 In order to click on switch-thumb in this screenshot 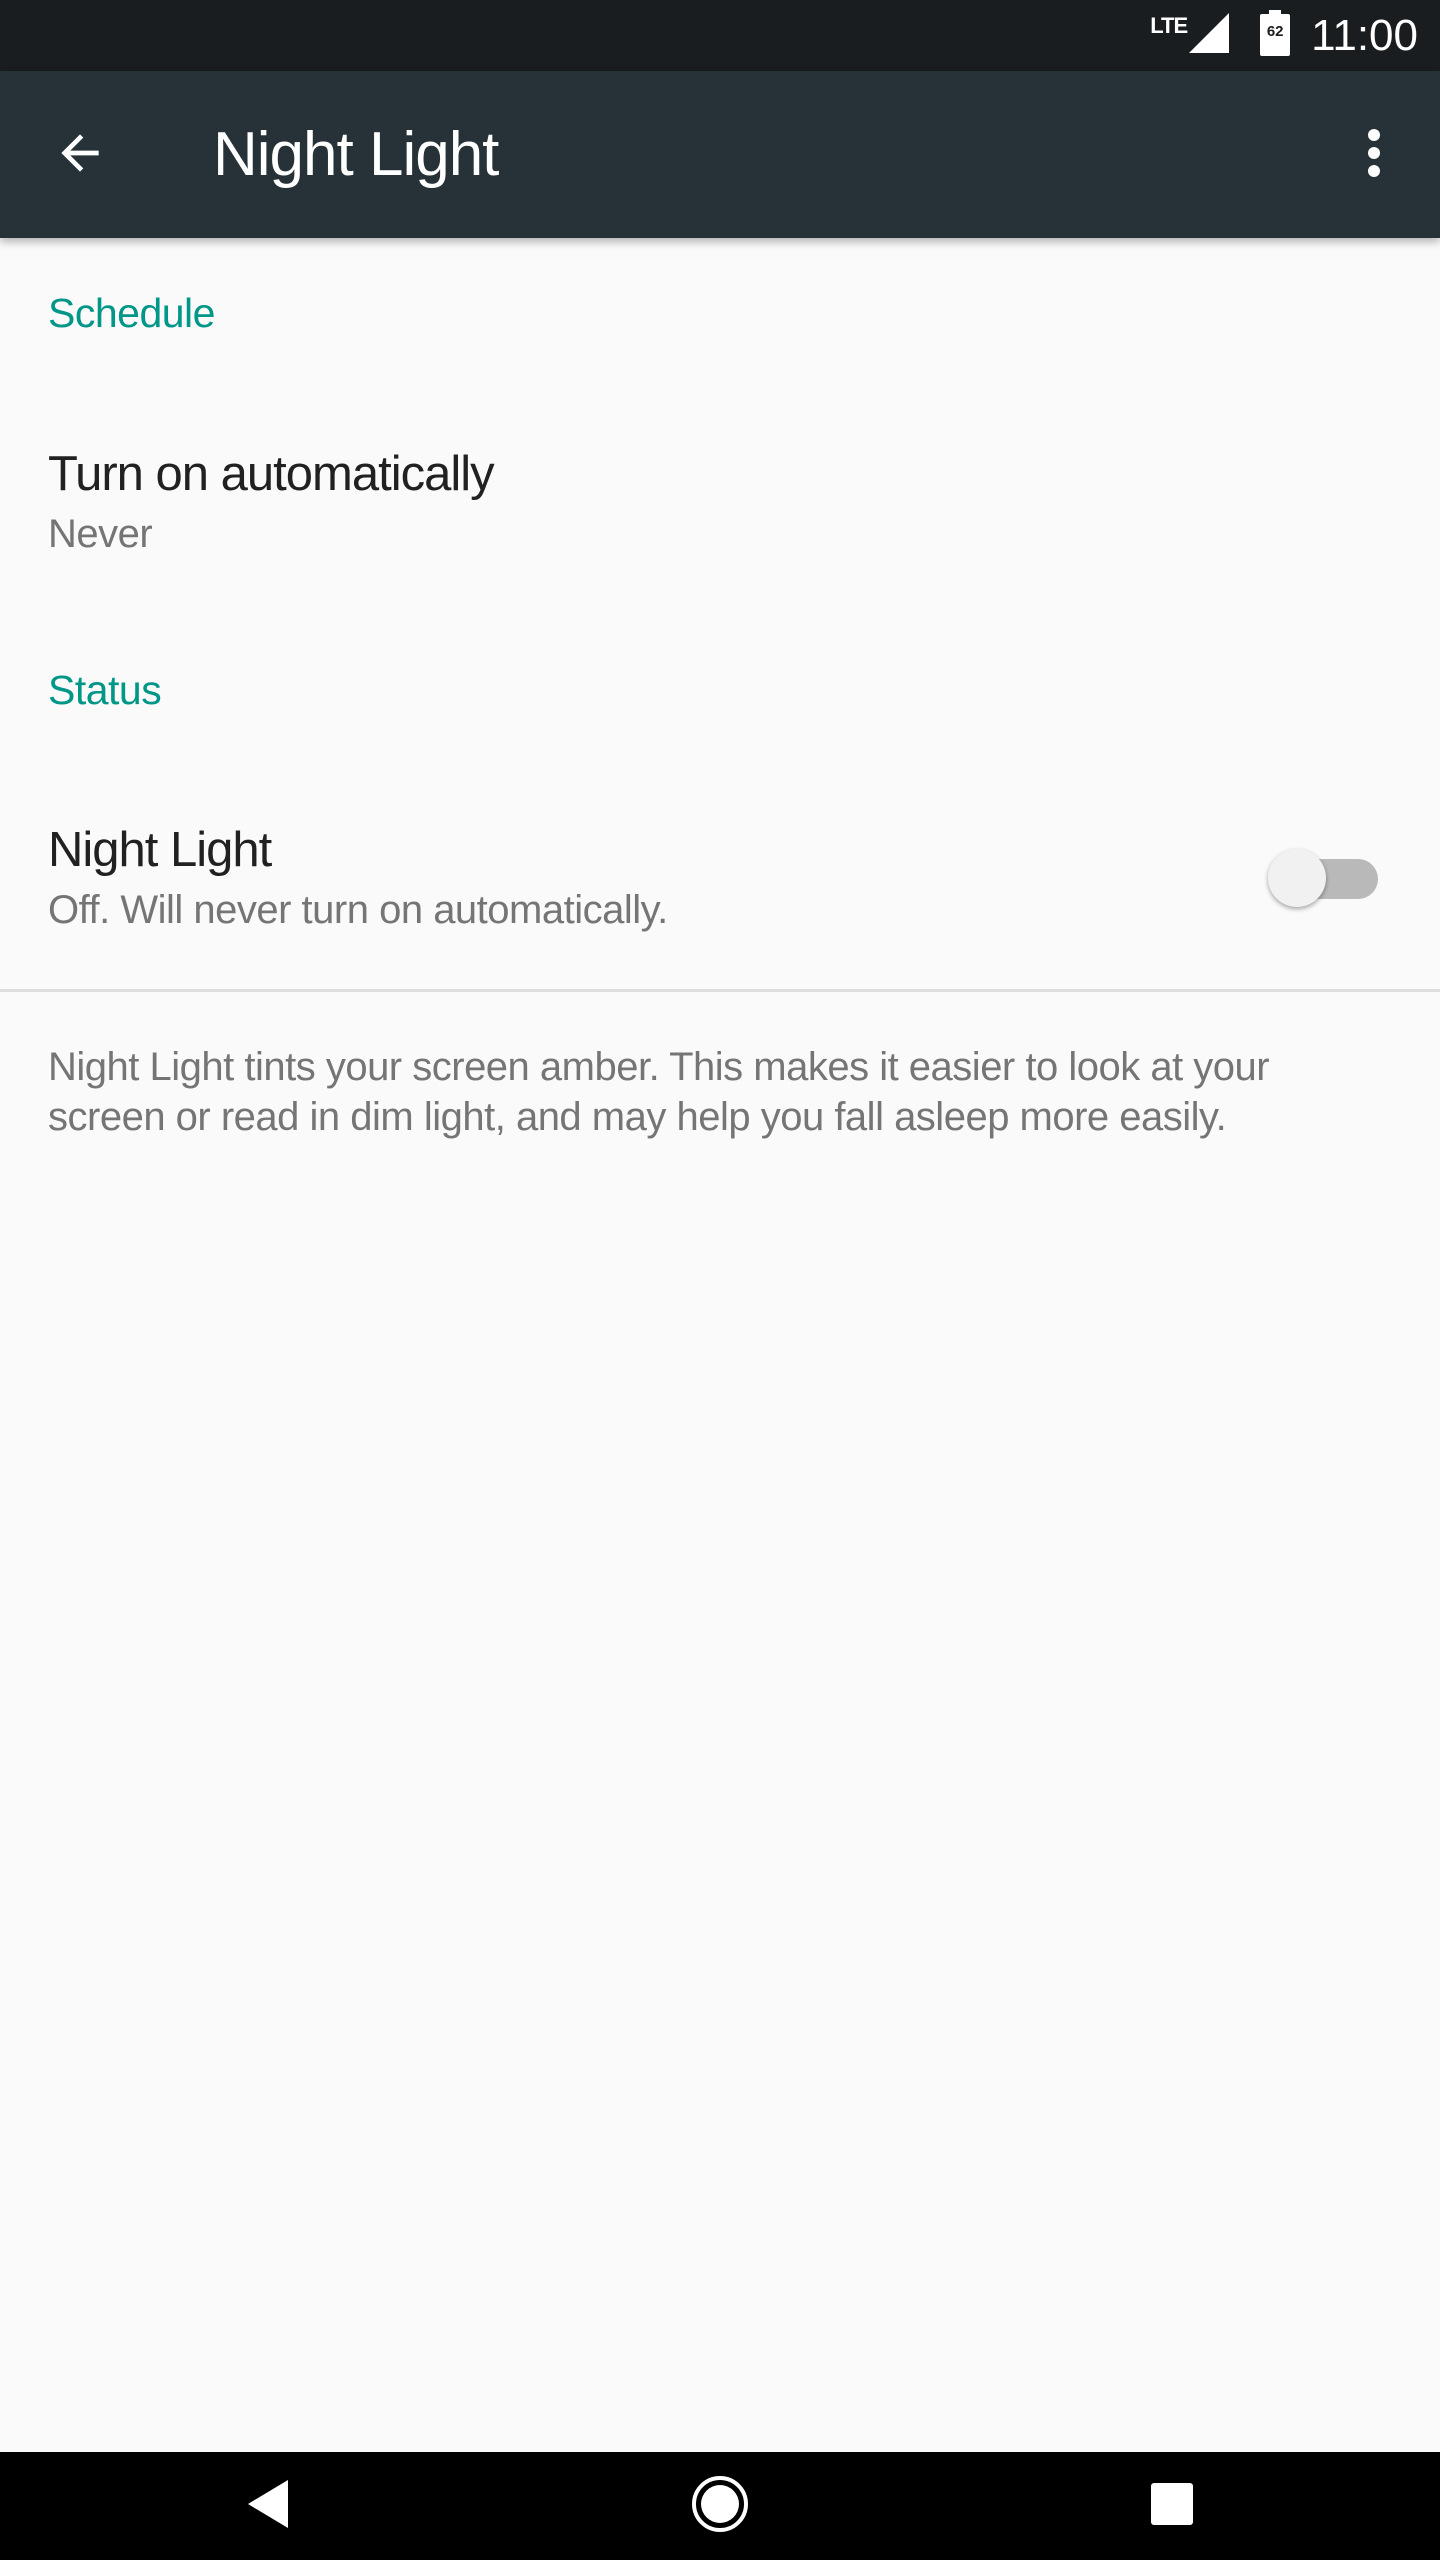, I will do `click(1297, 878)`.